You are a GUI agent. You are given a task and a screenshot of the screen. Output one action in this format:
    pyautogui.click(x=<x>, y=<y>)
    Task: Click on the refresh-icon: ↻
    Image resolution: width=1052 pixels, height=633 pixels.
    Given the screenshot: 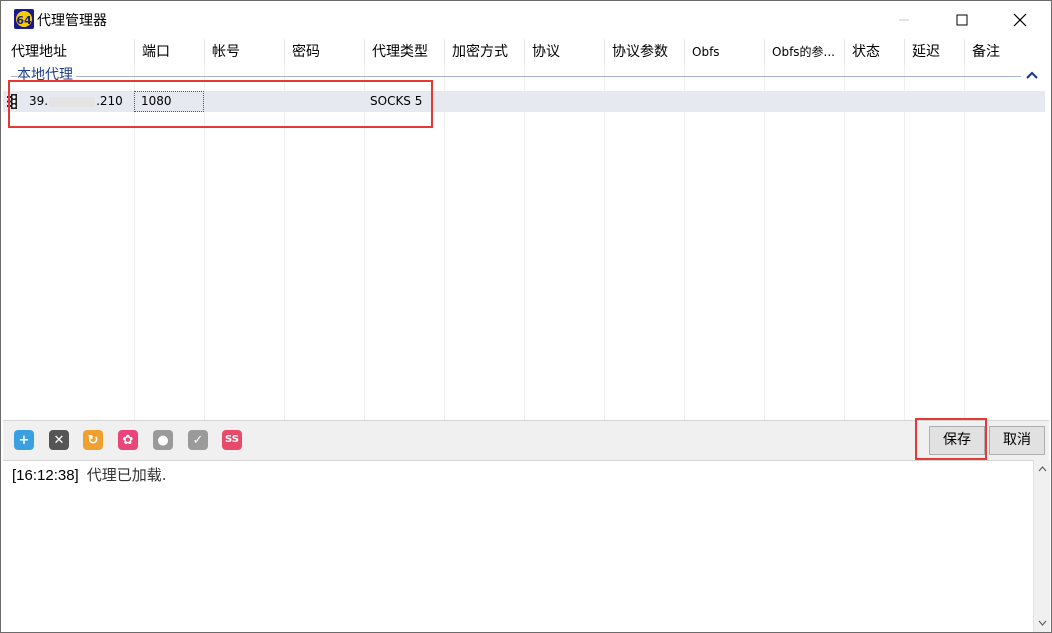 What is the action you would take?
    pyautogui.click(x=93, y=440)
    